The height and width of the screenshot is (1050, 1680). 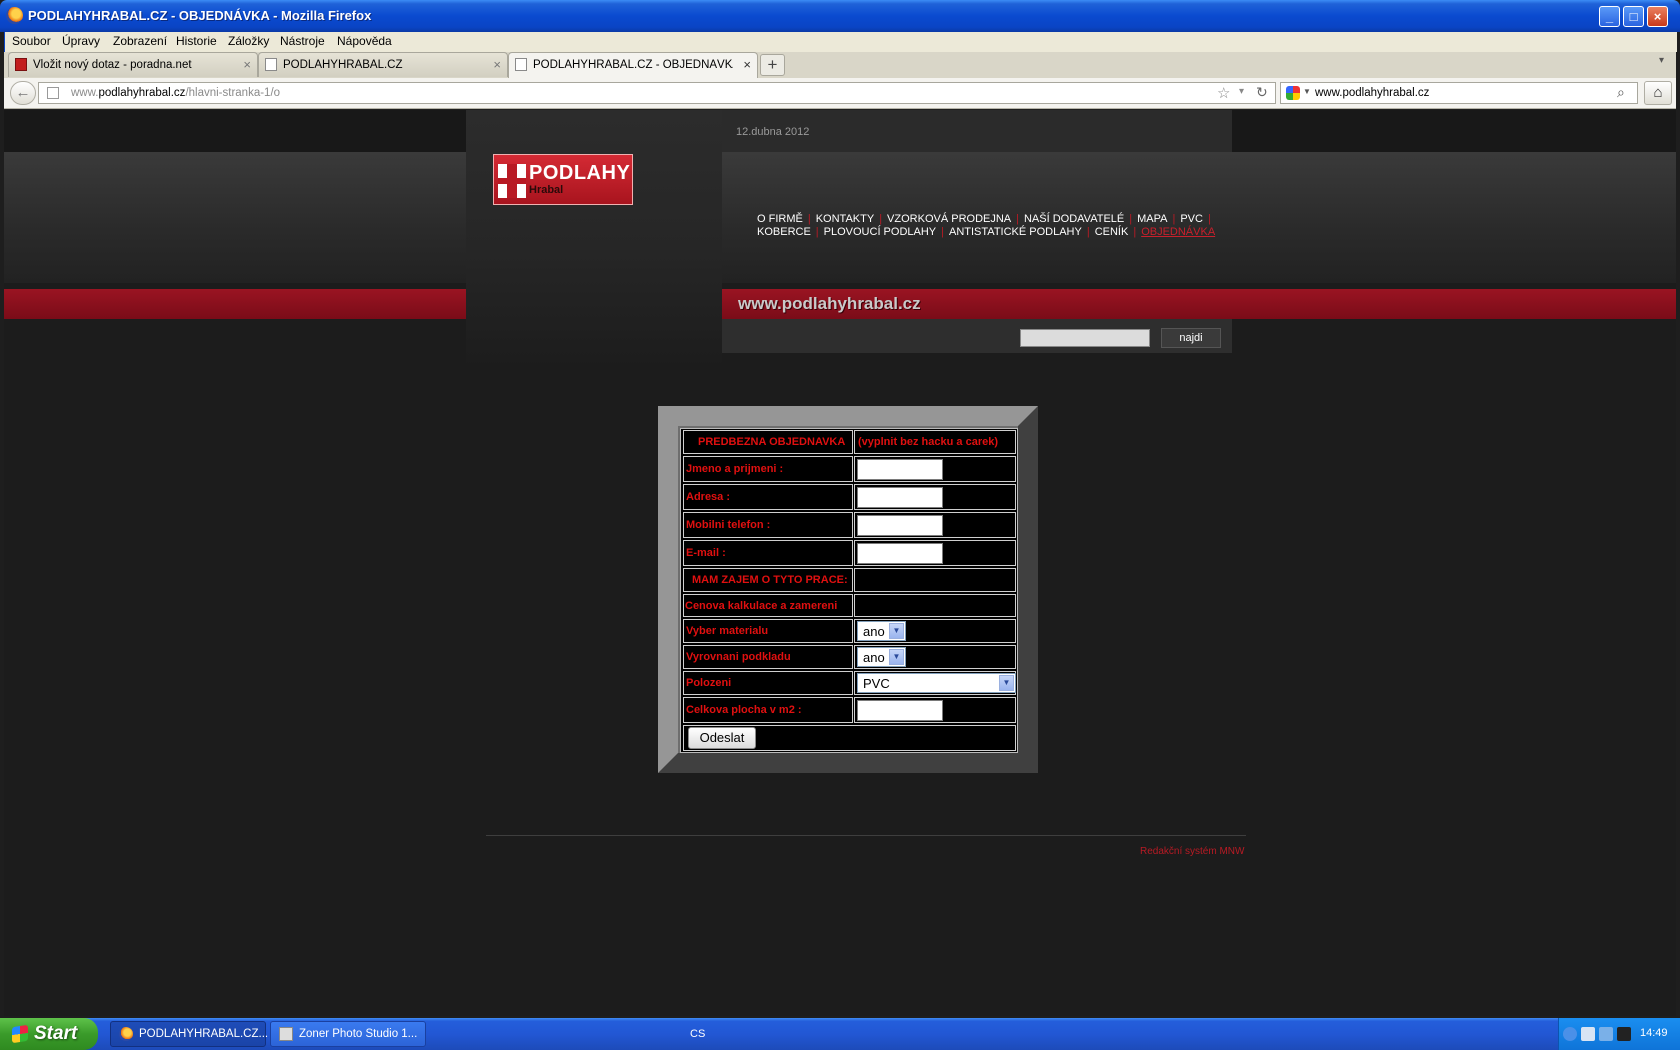 What do you see at coordinates (935, 580) in the screenshot?
I see `interest-empty-cell` at bounding box center [935, 580].